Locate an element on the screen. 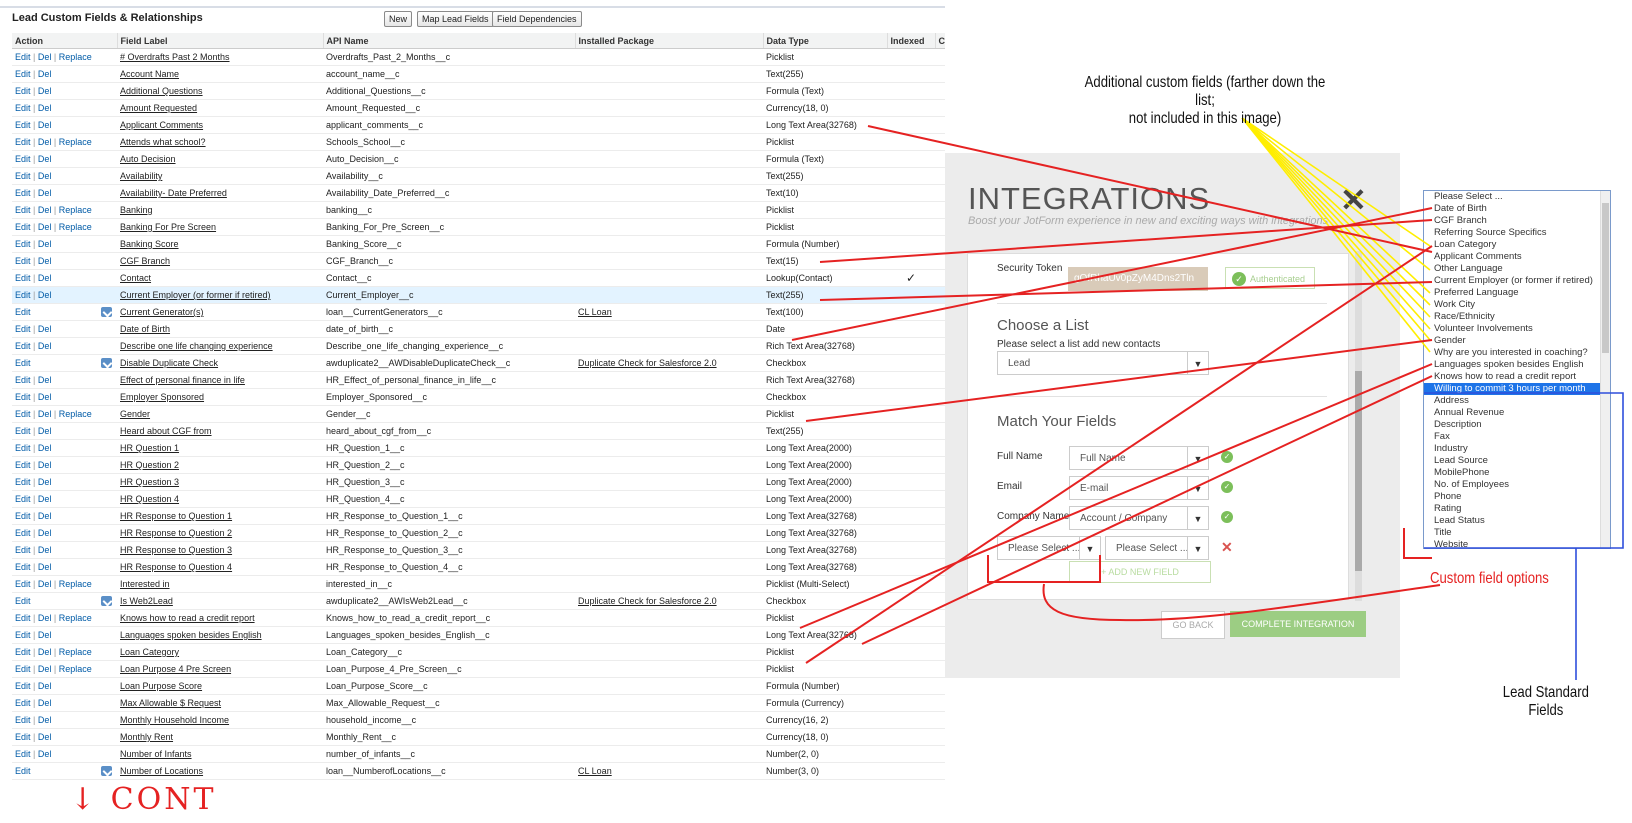 Image resolution: width=1632 pixels, height=823 pixels. col-data-type: Data Type is located at coordinates (825, 41).